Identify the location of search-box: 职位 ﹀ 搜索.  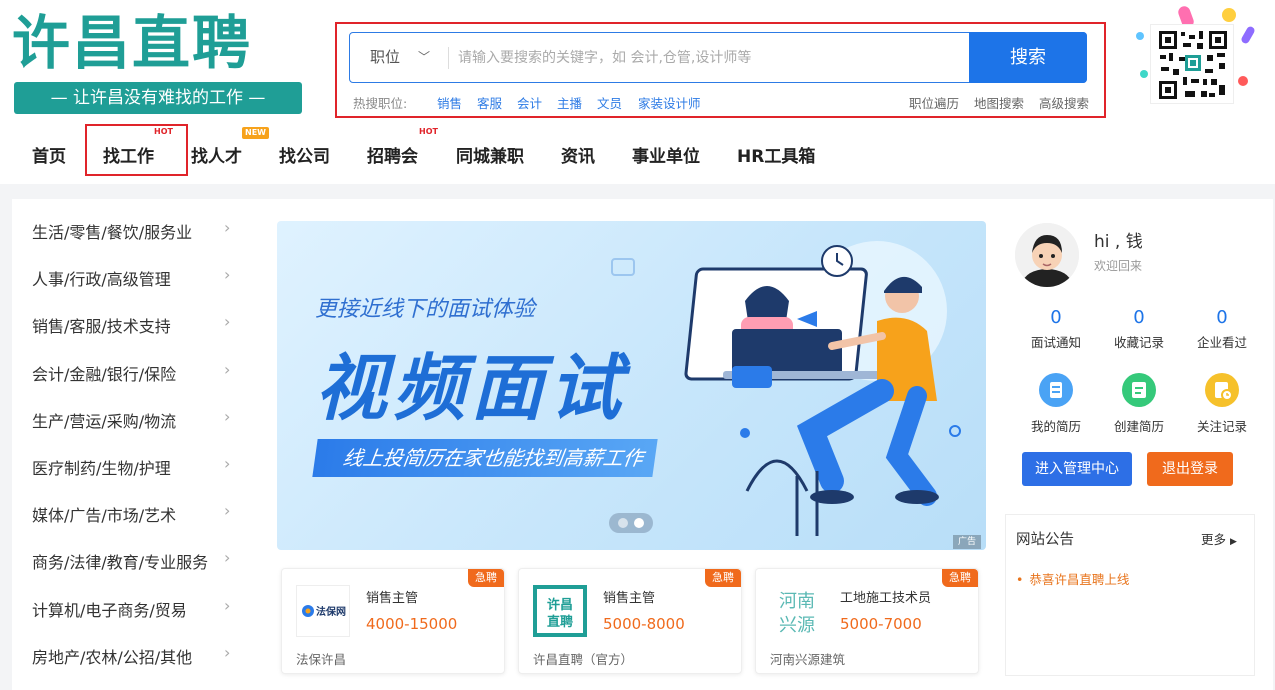
(718, 57).